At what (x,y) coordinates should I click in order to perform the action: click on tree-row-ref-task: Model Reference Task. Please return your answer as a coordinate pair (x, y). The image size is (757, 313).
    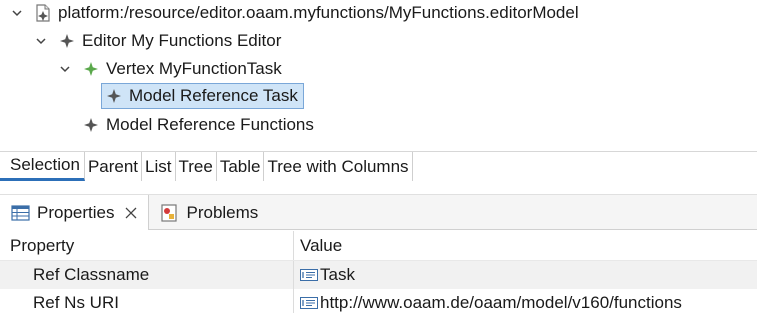
    Looking at the image, I should click on (202, 96).